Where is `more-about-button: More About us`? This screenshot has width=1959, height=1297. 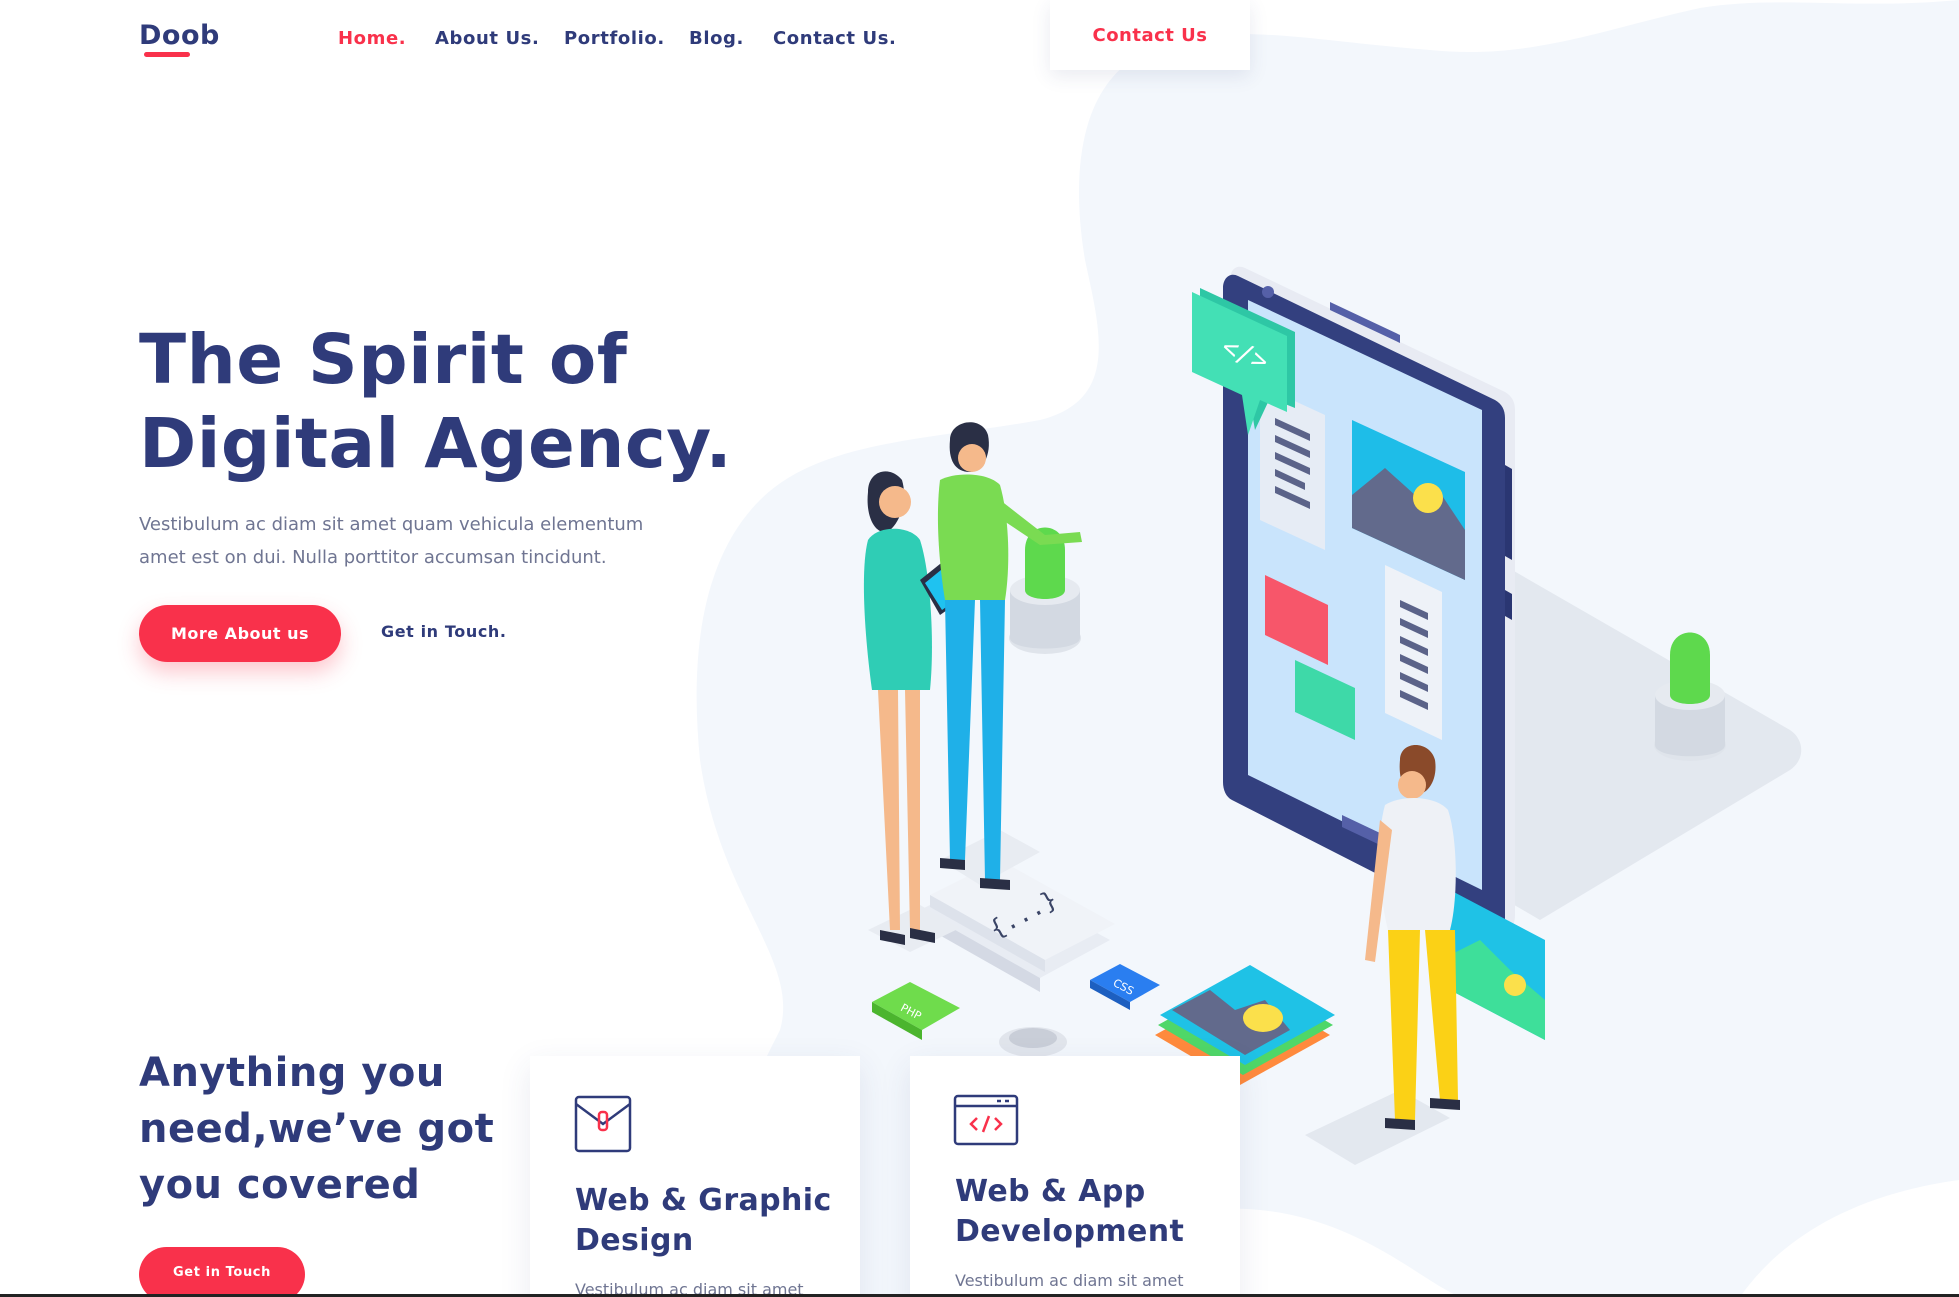 more-about-button: More About us is located at coordinates (240, 633).